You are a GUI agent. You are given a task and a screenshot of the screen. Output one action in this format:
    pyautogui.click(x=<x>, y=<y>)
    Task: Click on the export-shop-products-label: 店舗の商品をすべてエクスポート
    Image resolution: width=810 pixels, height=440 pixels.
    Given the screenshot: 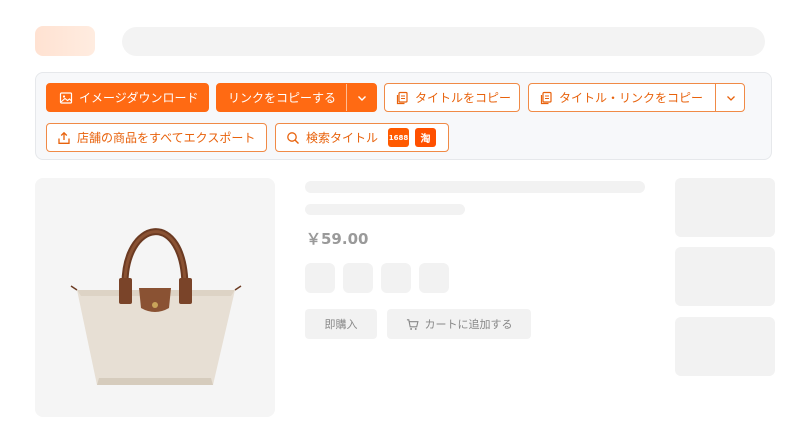 What is the action you would take?
    pyautogui.click(x=166, y=138)
    